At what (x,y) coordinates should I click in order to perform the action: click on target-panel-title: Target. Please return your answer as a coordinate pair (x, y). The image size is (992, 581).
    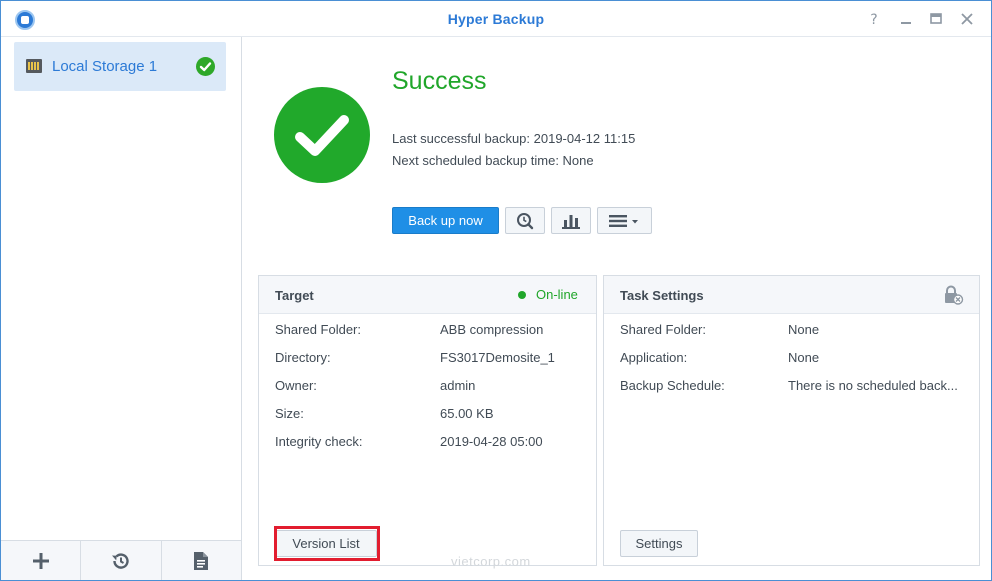
    Looking at the image, I should click on (294, 295).